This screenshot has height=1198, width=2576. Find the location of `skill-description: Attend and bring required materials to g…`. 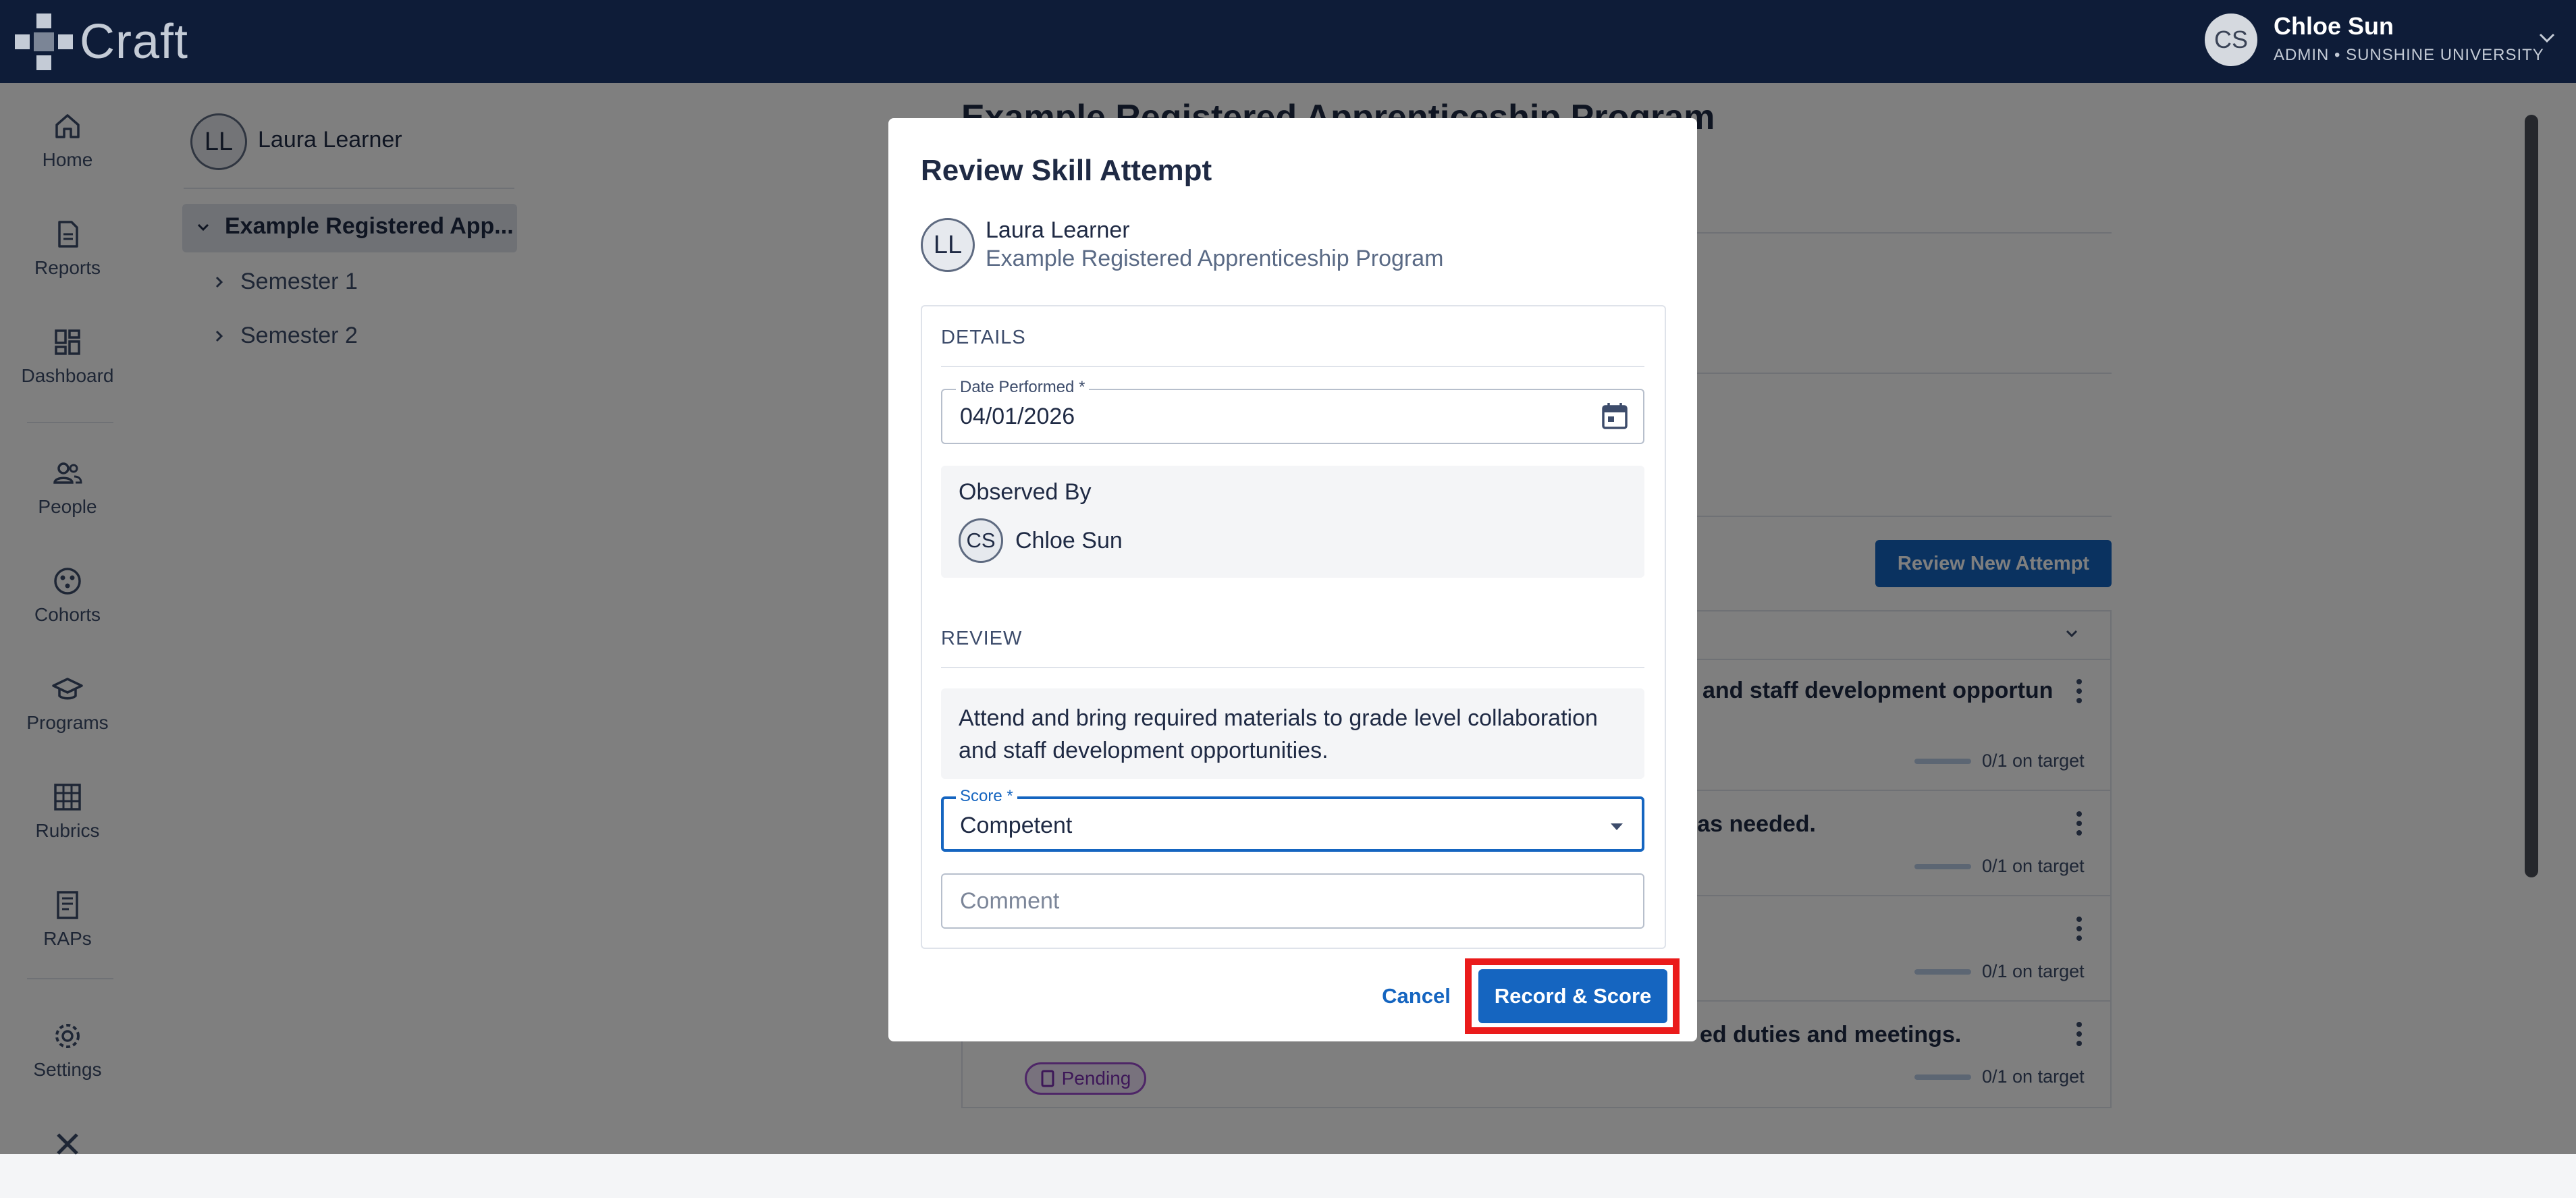

skill-description: Attend and bring required materials to g… is located at coordinates (1278, 734).